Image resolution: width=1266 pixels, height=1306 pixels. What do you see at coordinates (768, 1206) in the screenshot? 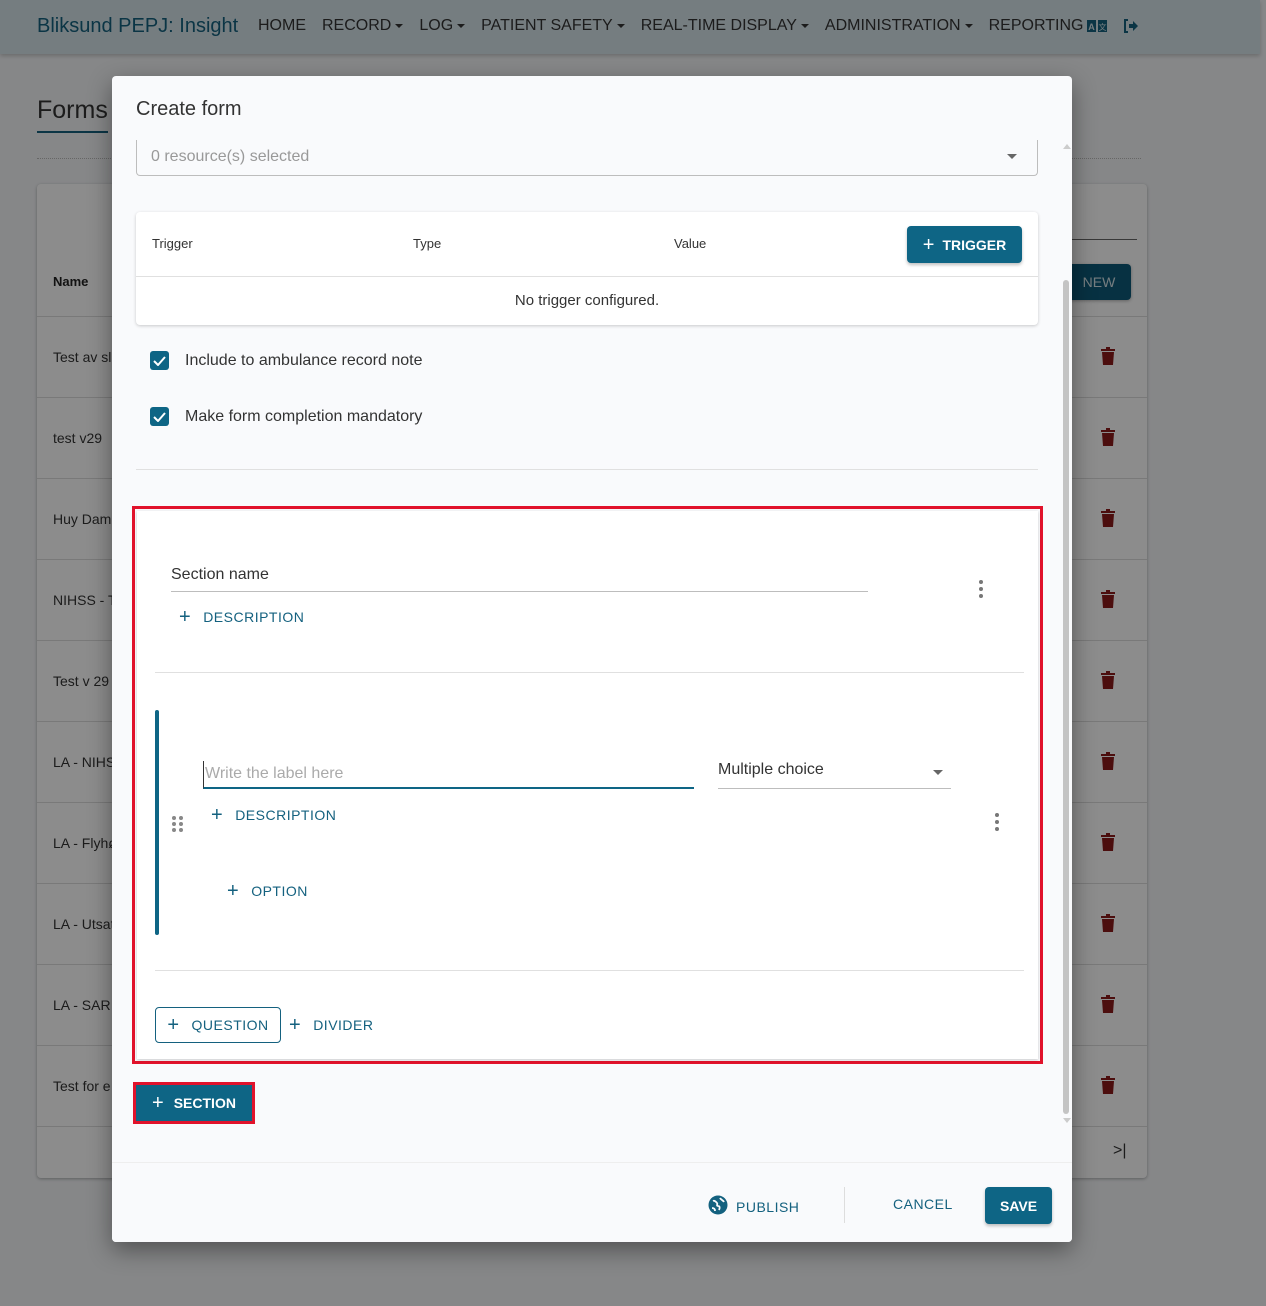
I see `publish-label: PUBLISH` at bounding box center [768, 1206].